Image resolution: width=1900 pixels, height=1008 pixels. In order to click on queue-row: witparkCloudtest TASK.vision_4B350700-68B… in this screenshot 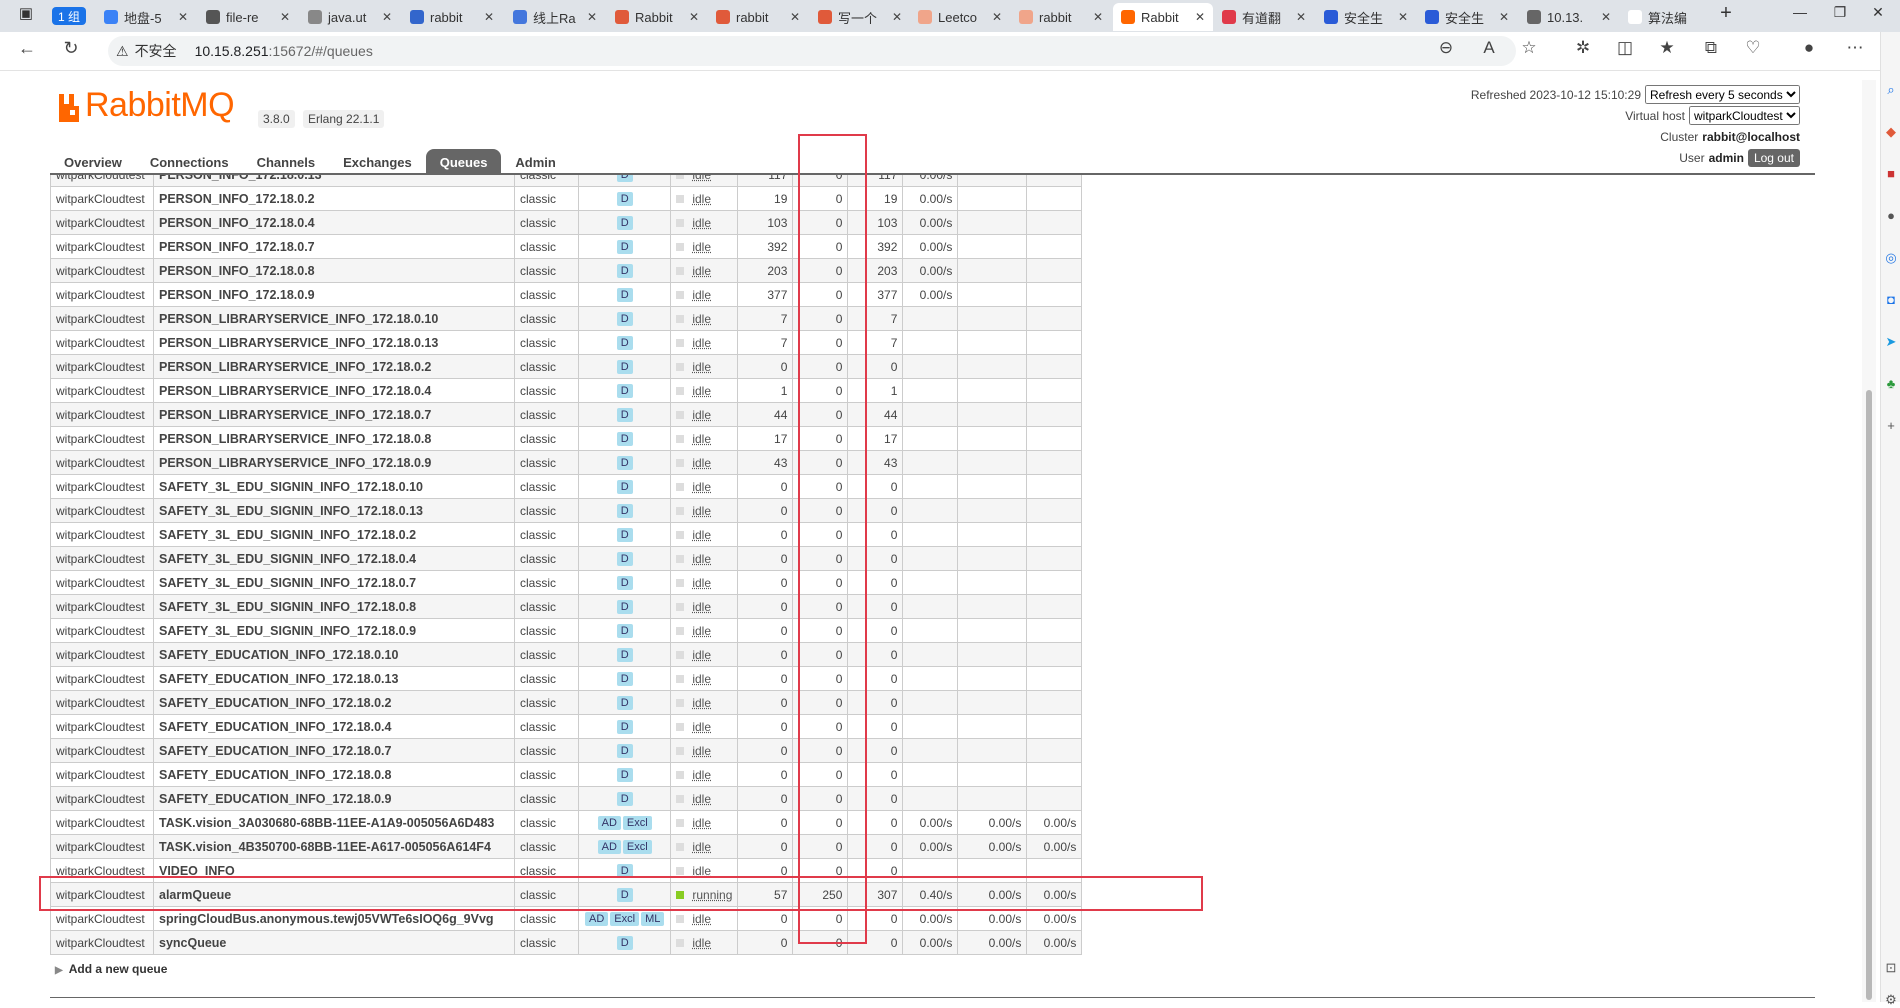, I will do `click(566, 846)`.